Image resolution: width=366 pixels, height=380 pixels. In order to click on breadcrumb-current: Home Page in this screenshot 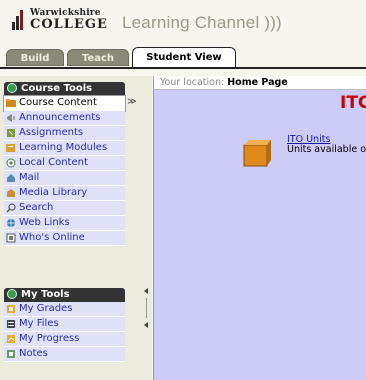, I will do `click(257, 82)`.